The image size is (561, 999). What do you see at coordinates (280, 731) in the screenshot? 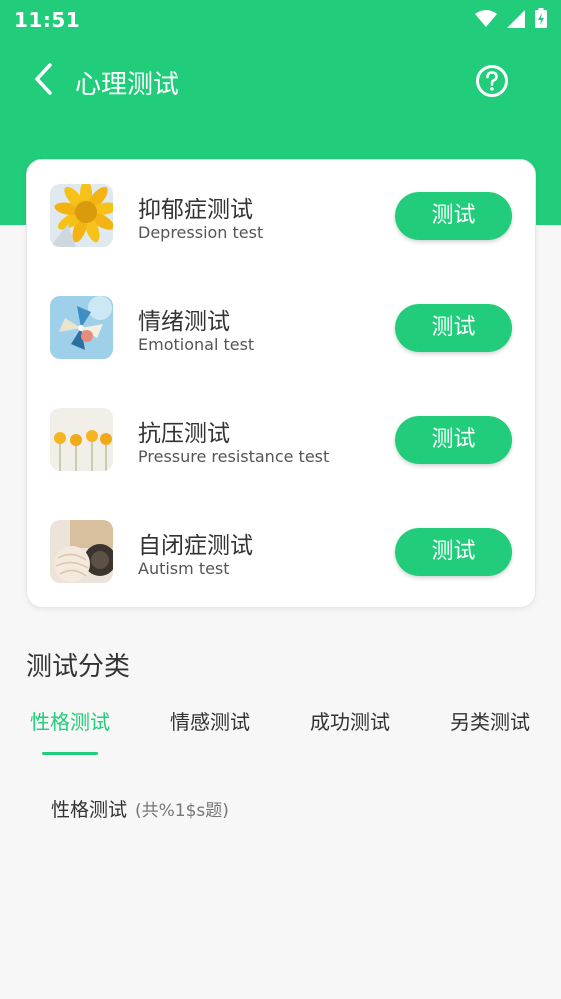
I see `category-tabs: 性格测试 情感测试 成功测试 另类测试` at bounding box center [280, 731].